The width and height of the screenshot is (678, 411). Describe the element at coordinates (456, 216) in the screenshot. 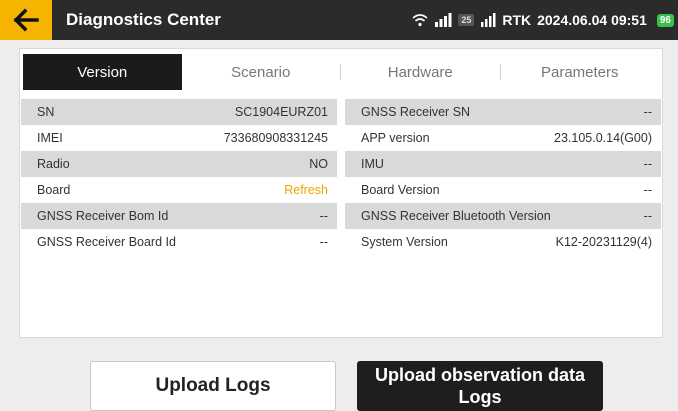

I see `row-label: GNSS Receiver Bluetooth Version` at that location.